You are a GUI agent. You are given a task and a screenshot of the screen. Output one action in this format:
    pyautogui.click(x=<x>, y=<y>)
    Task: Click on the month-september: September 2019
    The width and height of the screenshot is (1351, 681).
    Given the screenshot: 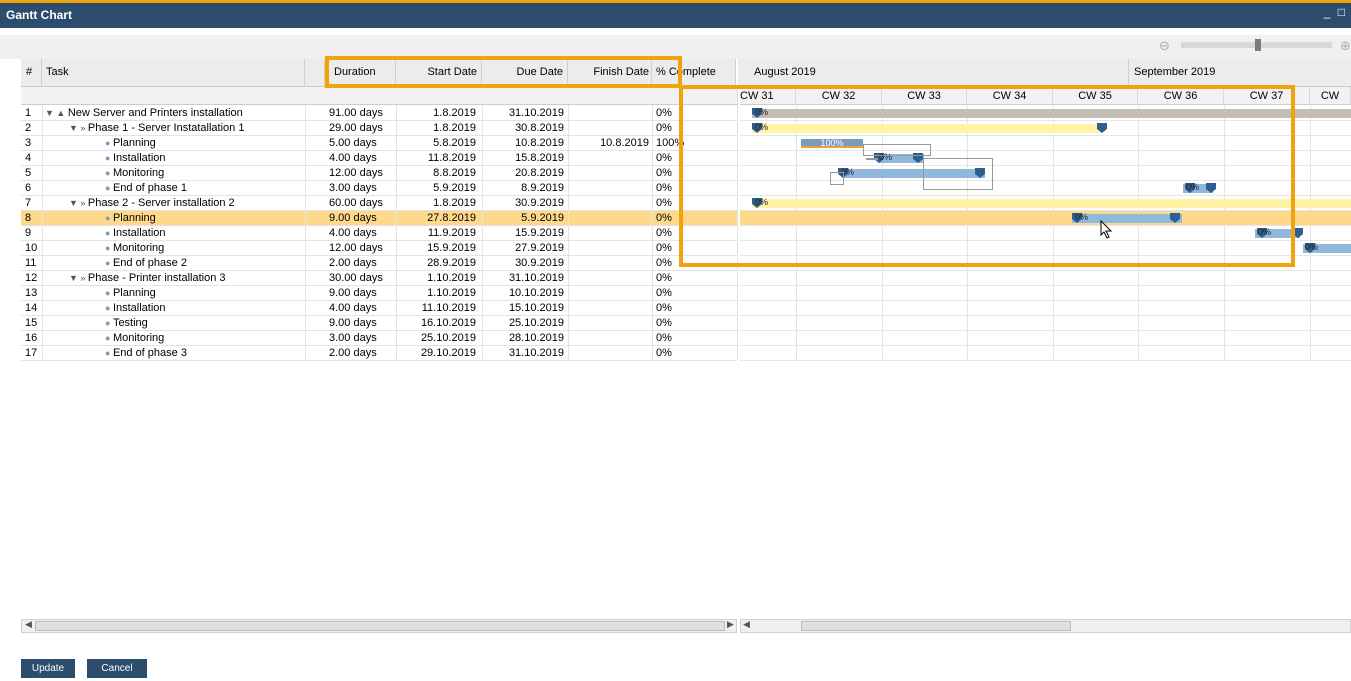 What is the action you would take?
    pyautogui.click(x=1175, y=72)
    